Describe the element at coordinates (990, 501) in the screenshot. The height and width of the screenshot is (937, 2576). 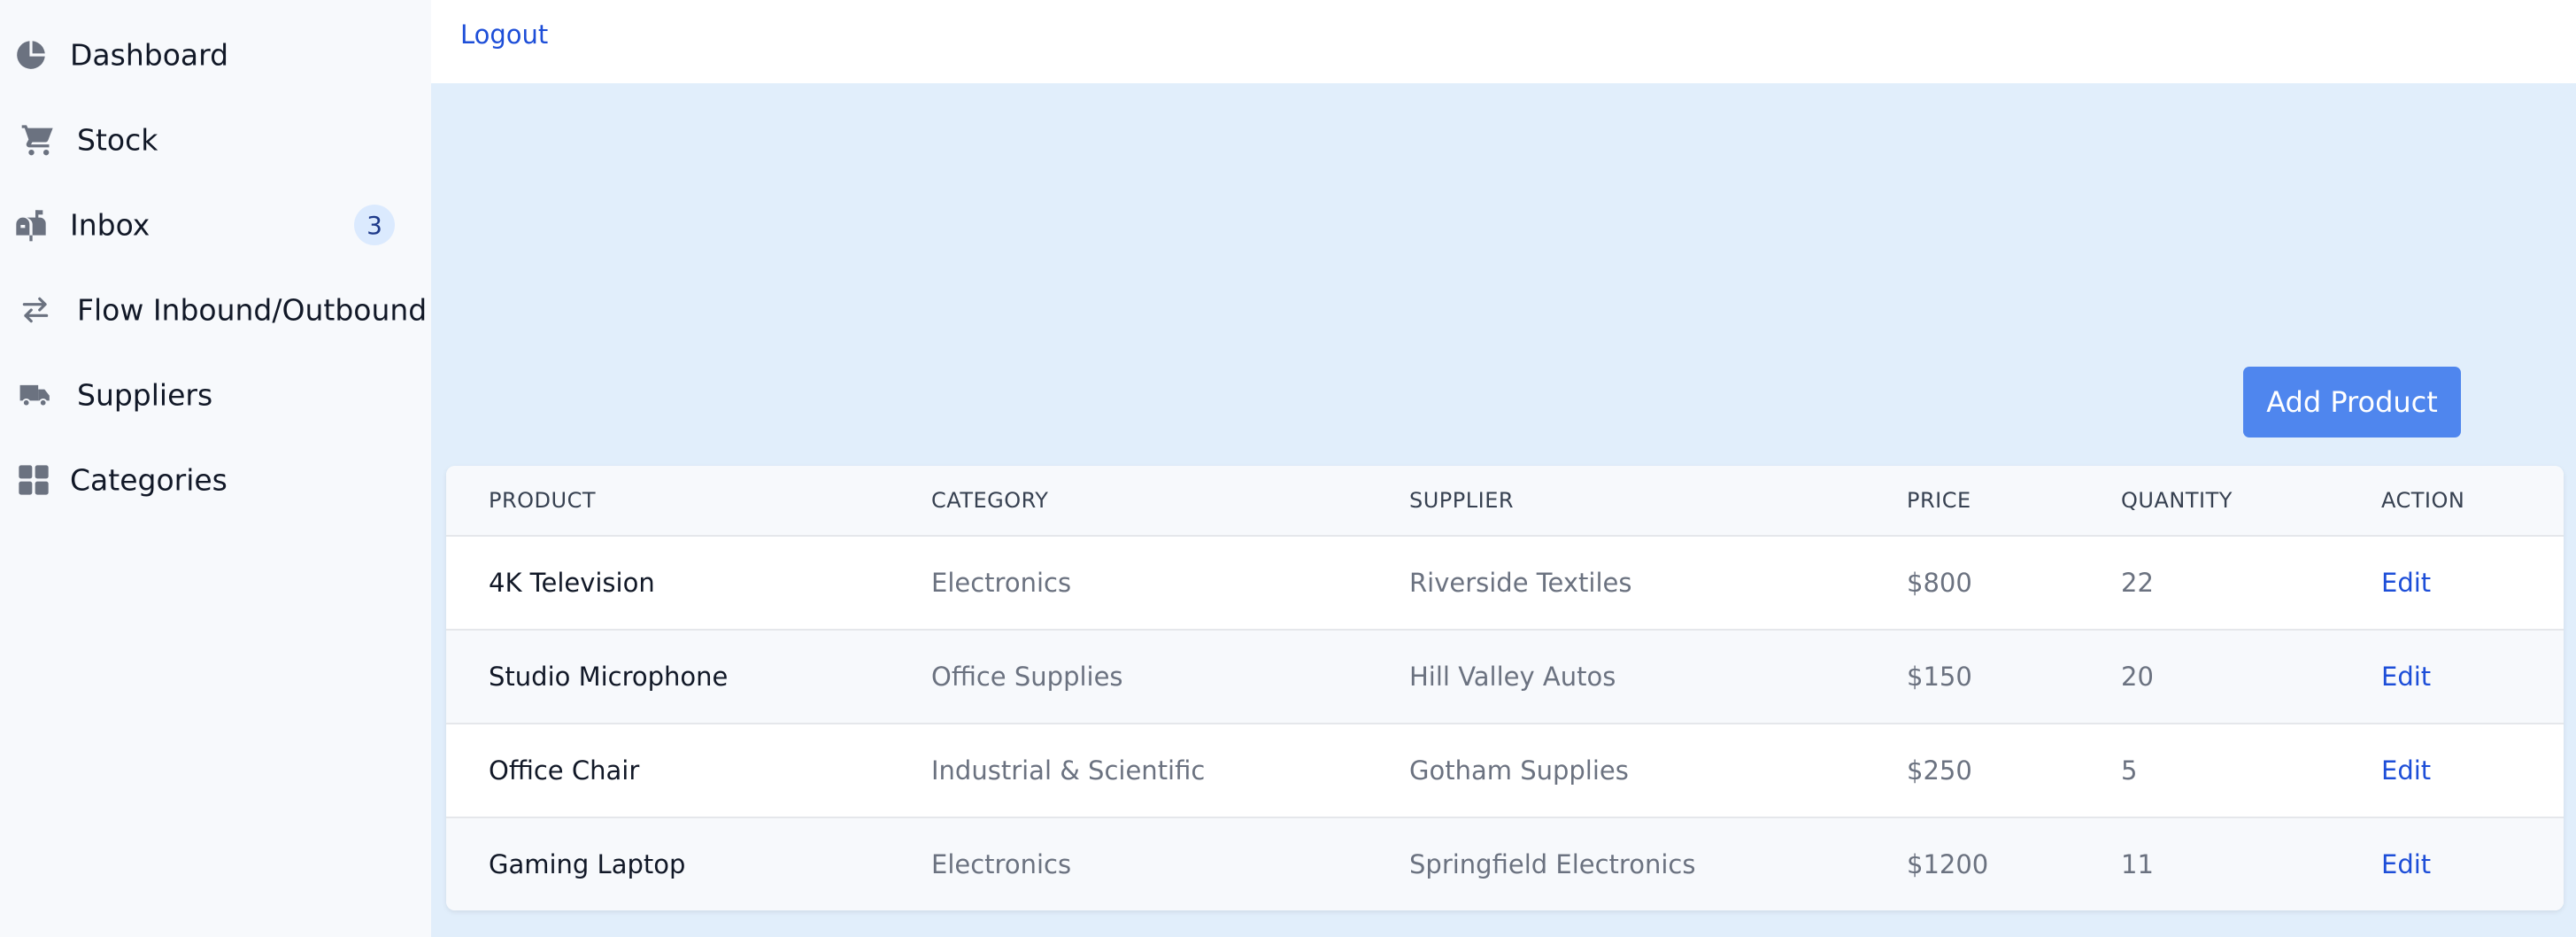
I see `column-header-category: CATEGORY` at that location.